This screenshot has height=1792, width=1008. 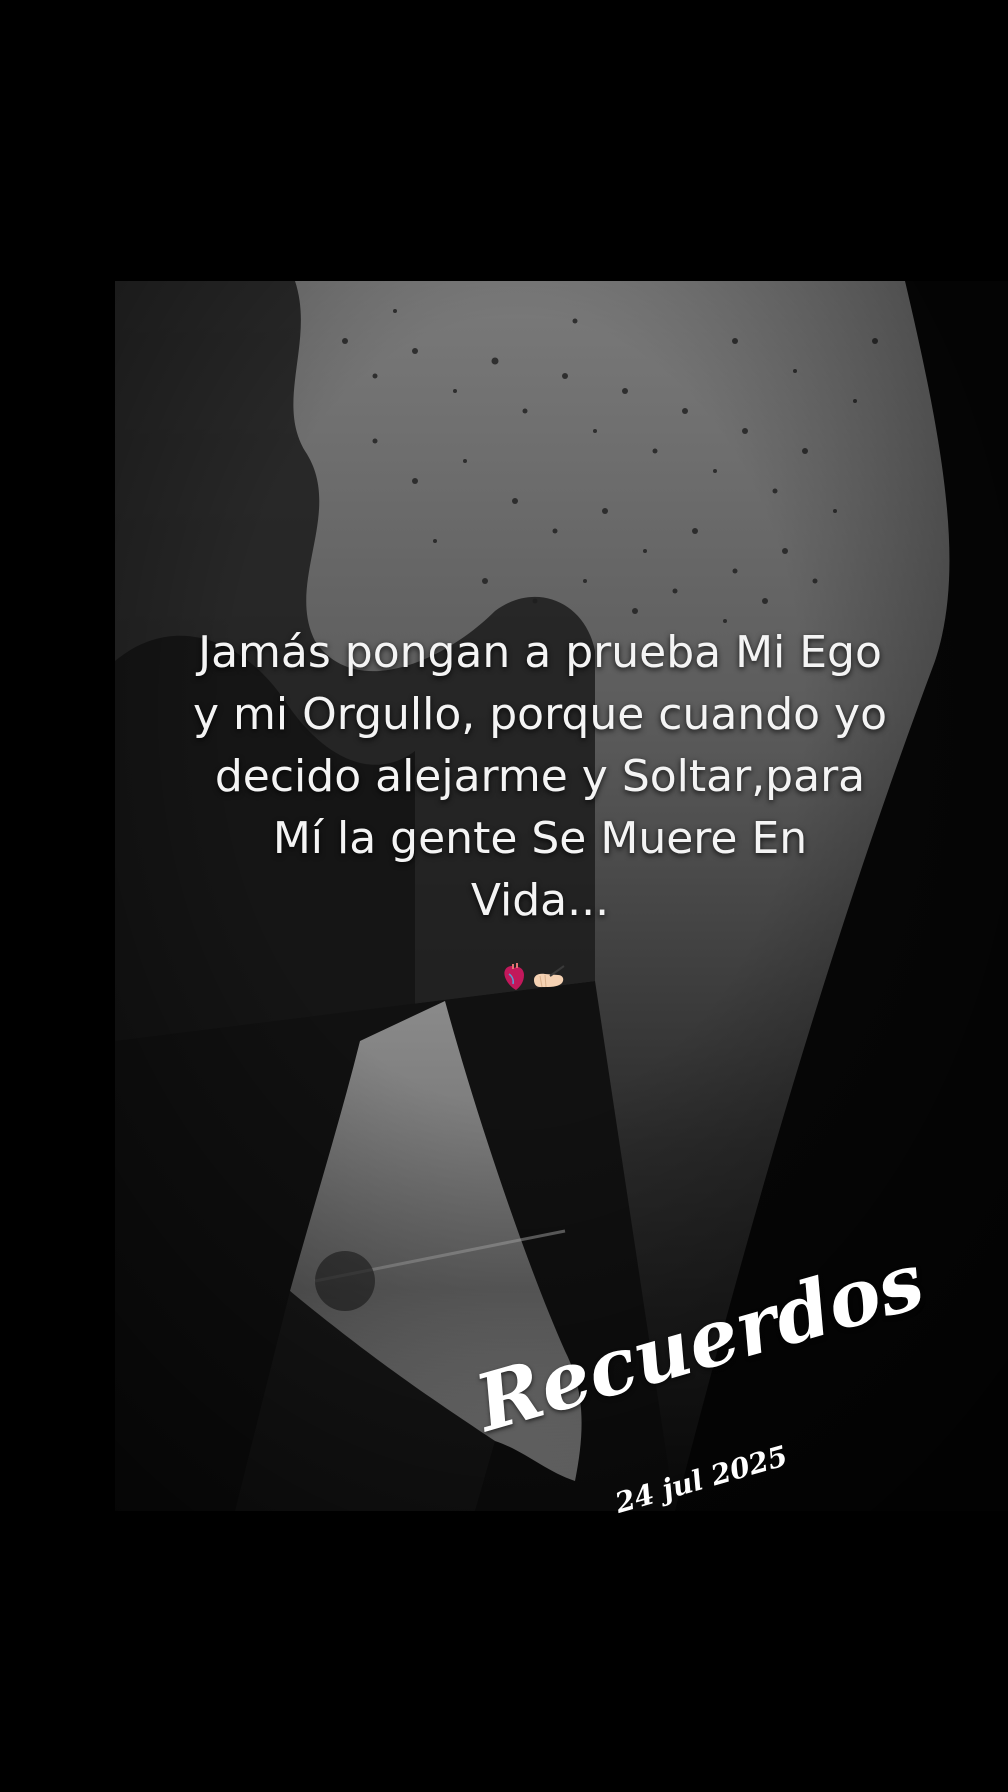 I want to click on emoji-row, so click(x=535, y=977).